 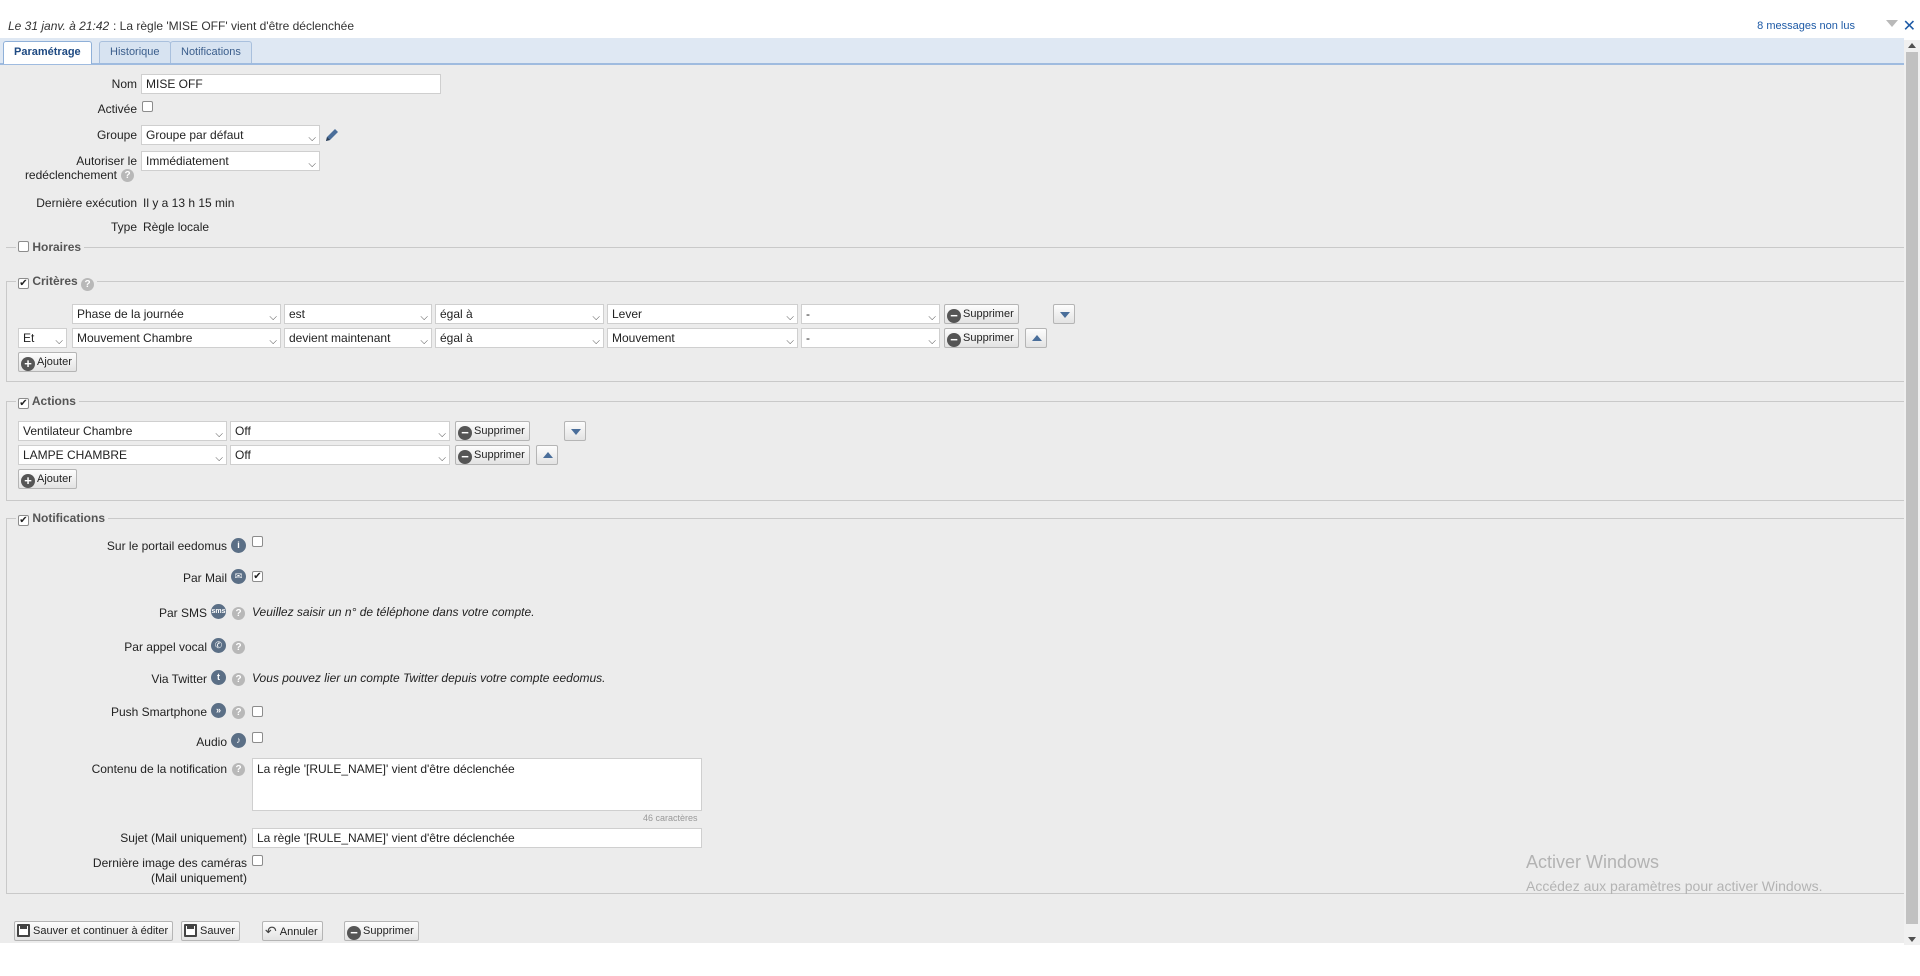 What do you see at coordinates (1912, 939) in the screenshot?
I see `scroll-down-icon` at bounding box center [1912, 939].